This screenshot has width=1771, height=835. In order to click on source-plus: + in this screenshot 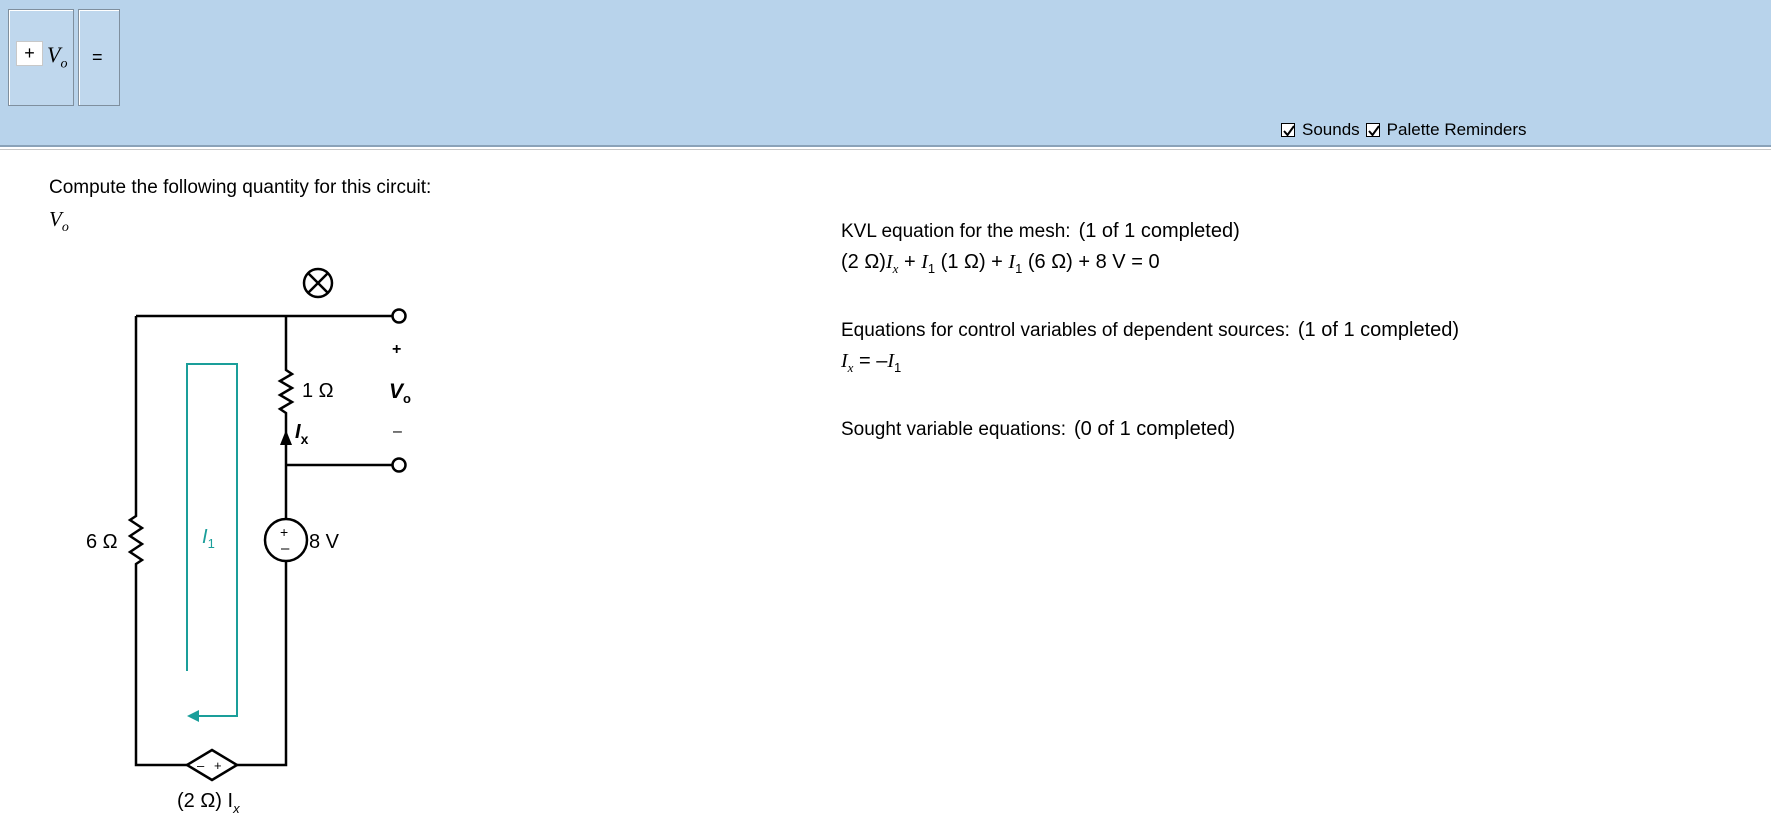, I will do `click(284, 532)`.